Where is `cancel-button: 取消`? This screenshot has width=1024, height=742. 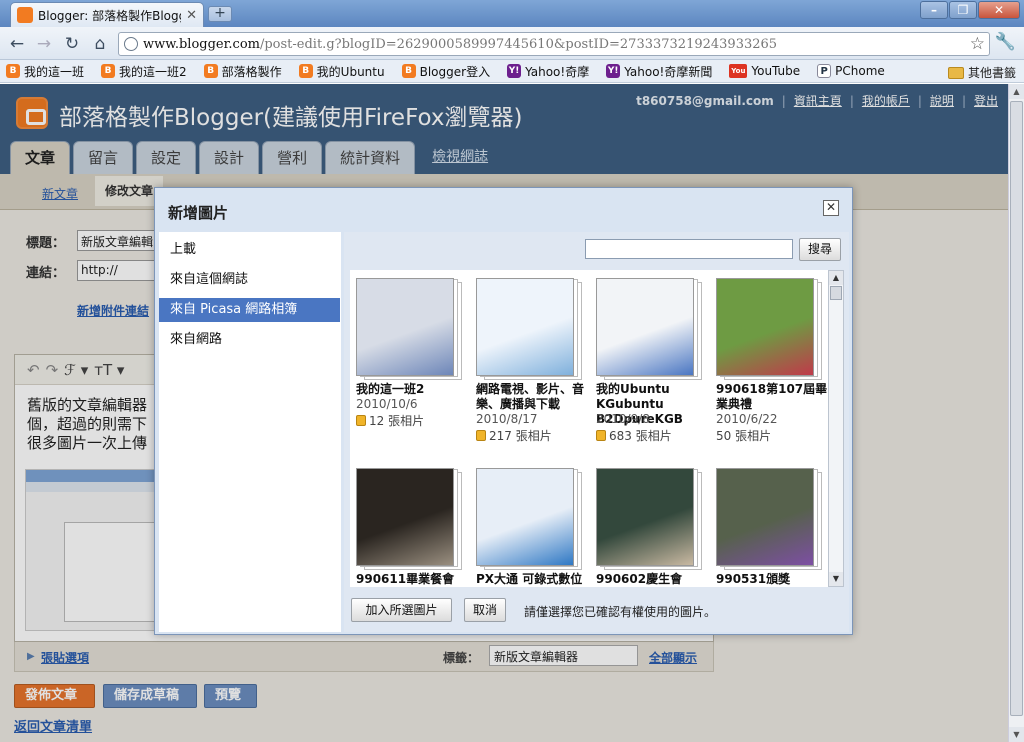 cancel-button: 取消 is located at coordinates (485, 610).